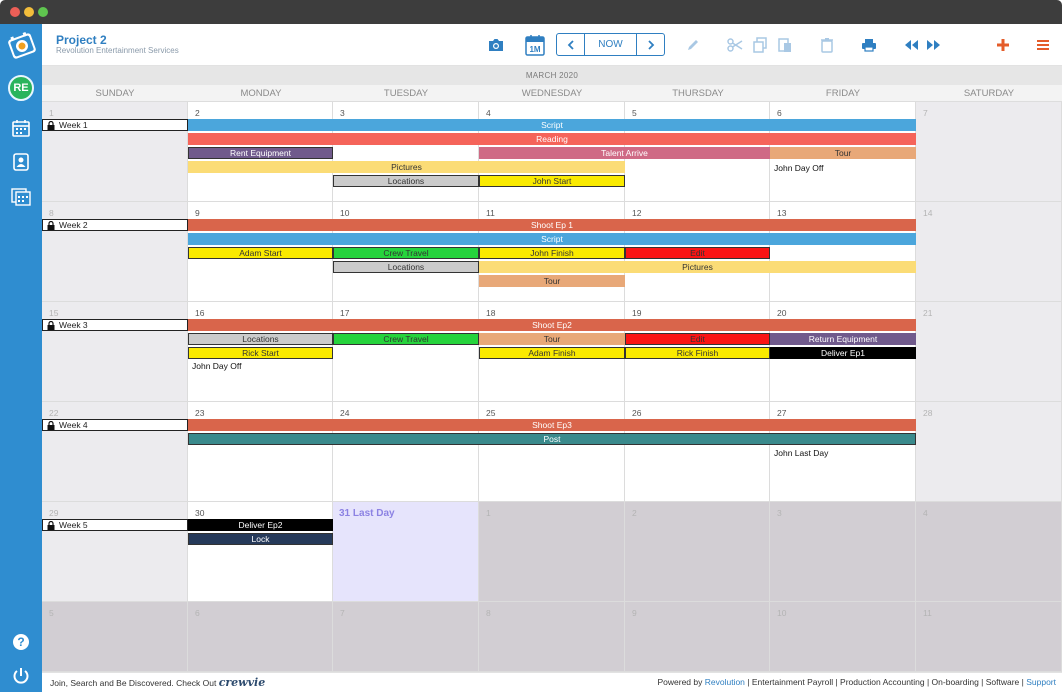 This screenshot has width=1062, height=692. I want to click on event-shoot-ep1: Shoot Ep 1, so click(552, 225).